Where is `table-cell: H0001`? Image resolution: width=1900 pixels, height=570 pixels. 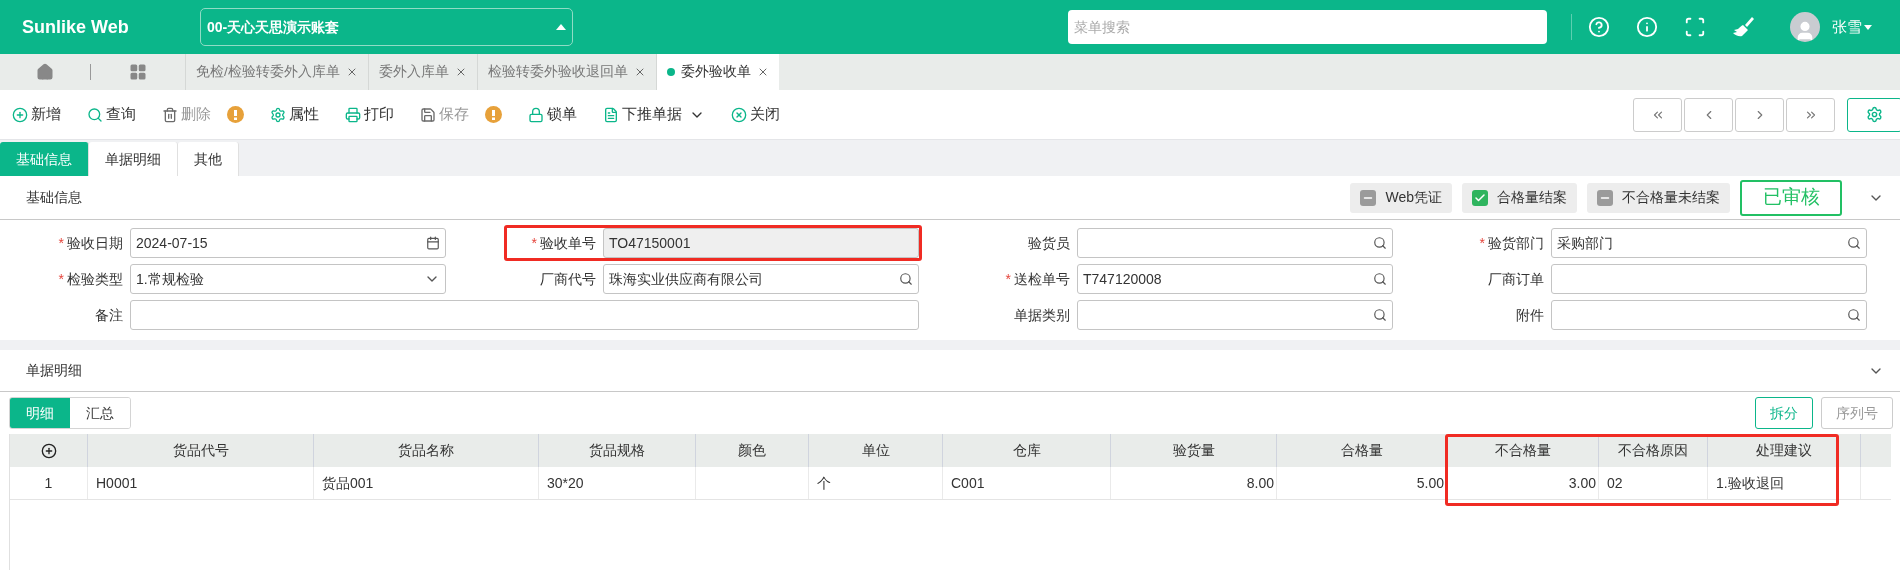 table-cell: H0001 is located at coordinates (201, 483).